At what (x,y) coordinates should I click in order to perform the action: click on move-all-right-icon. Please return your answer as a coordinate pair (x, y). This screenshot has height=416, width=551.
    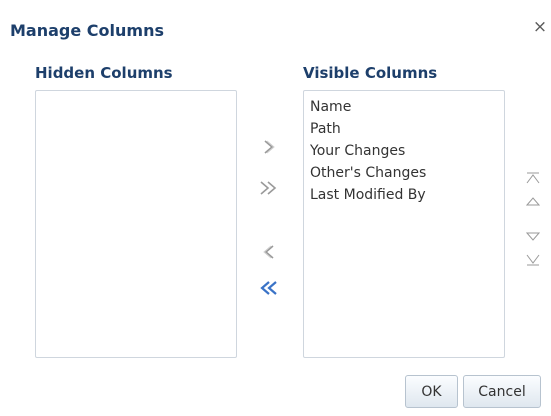
    Looking at the image, I should click on (268, 188).